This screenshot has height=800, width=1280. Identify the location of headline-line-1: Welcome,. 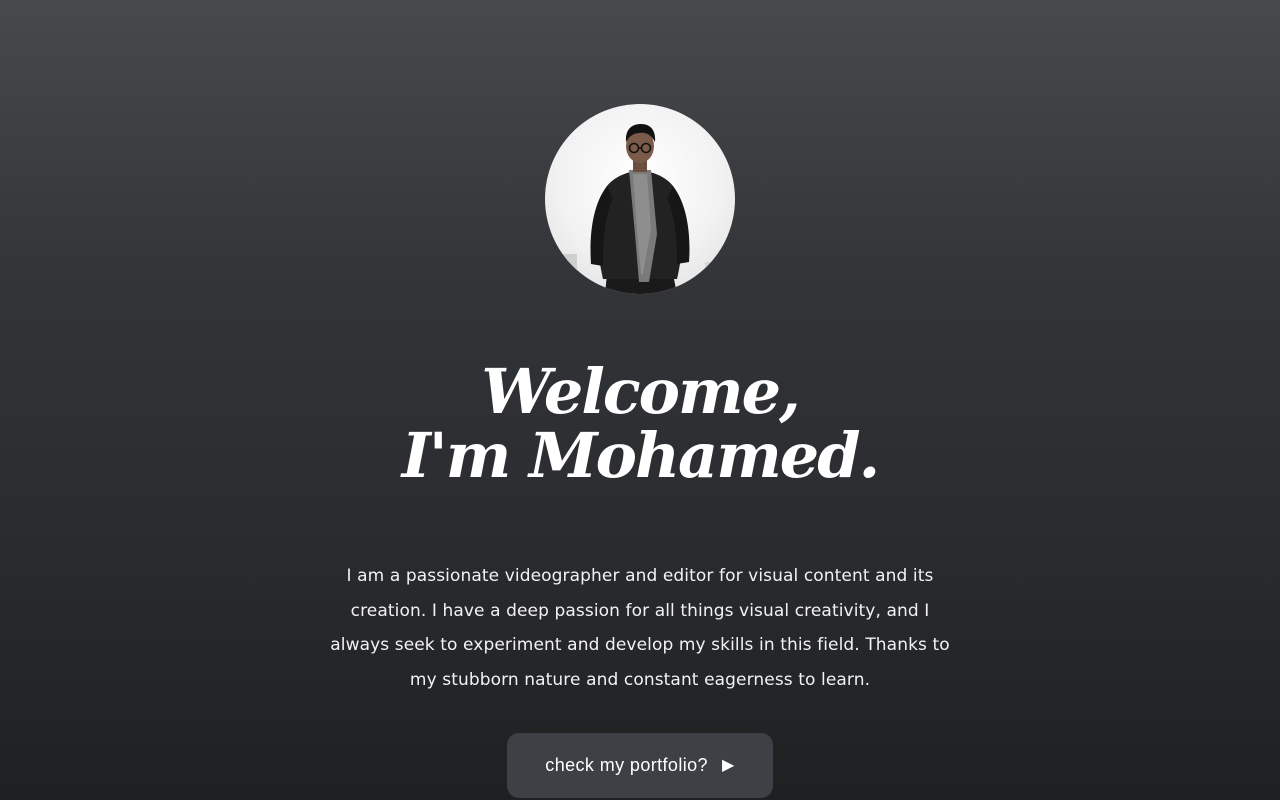
(640, 391).